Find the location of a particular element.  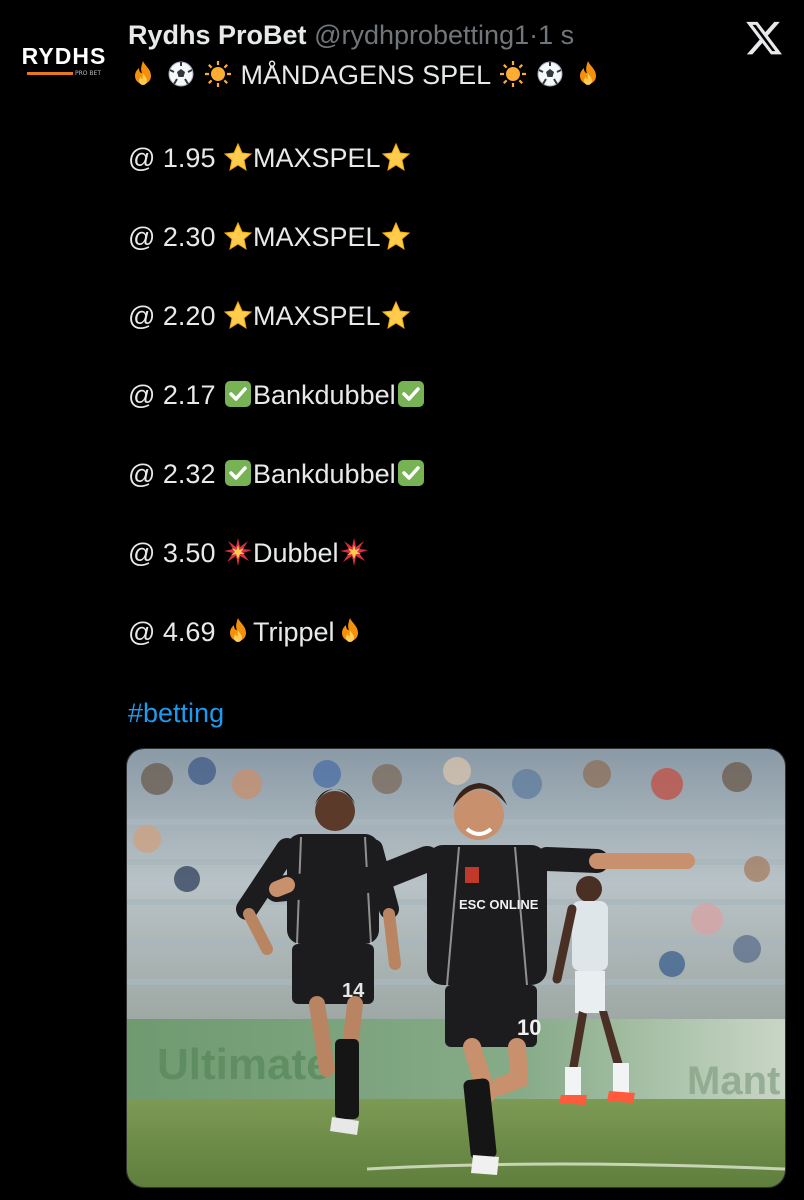

bet-label: Trippel is located at coordinates (293, 632).